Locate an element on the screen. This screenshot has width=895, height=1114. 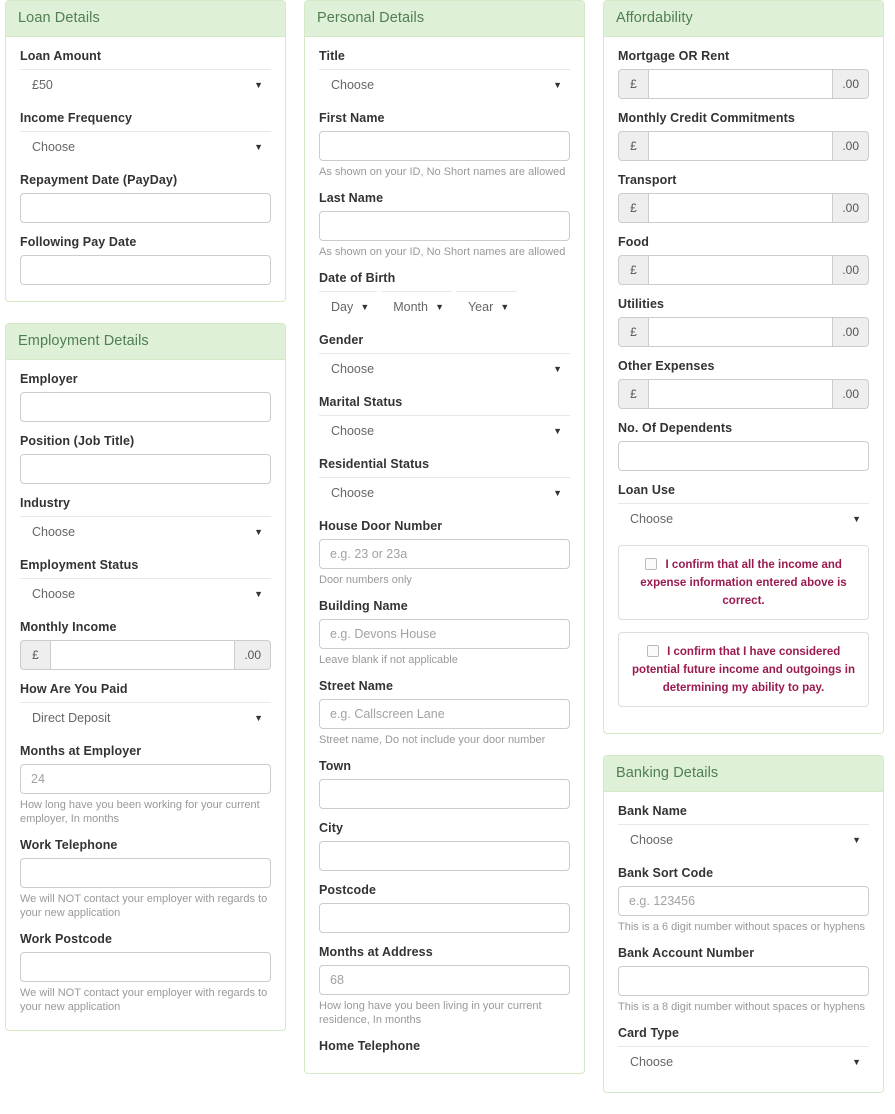
input-mortgage-or-rent is located at coordinates (741, 84).